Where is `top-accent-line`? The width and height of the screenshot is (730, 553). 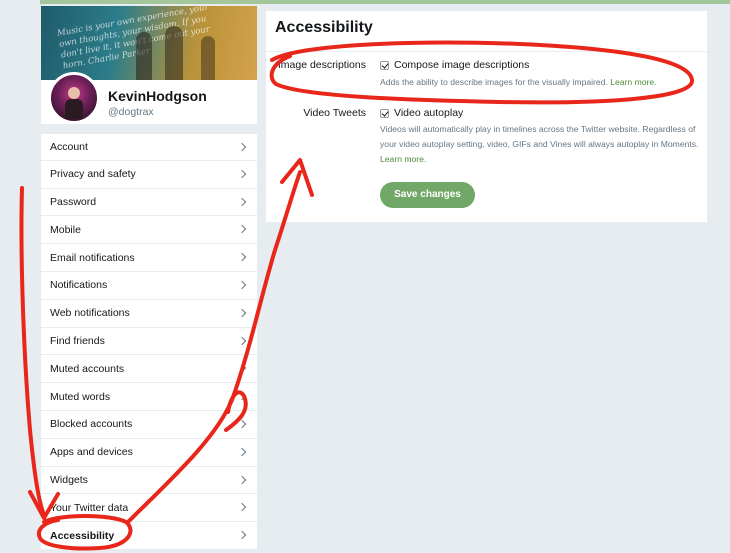 top-accent-line is located at coordinates (385, 2).